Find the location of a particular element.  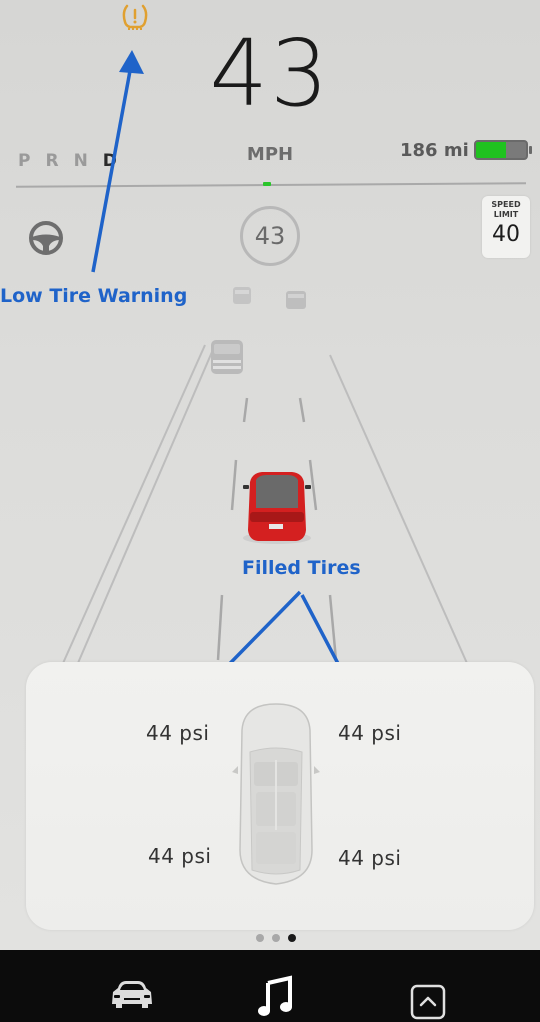

gear-selector: P R N D is located at coordinates (67, 161).